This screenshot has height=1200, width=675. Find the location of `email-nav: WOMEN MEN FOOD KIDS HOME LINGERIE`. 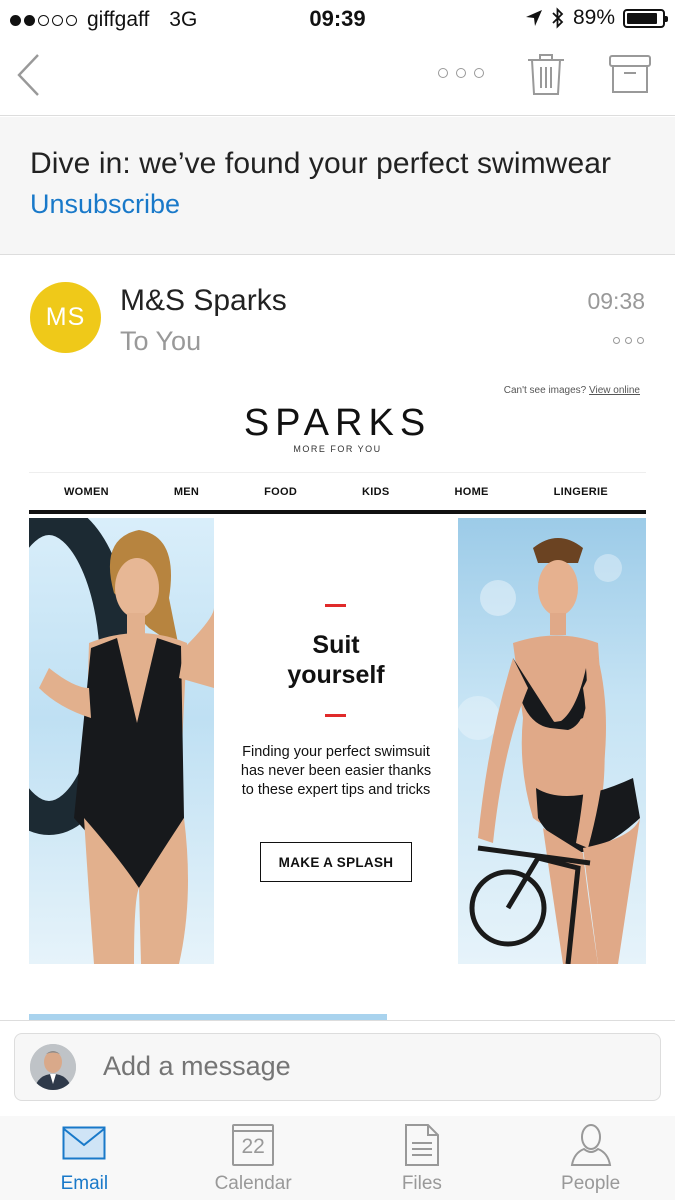

email-nav: WOMEN MEN FOOD KIDS HOME LINGERIE is located at coordinates (337, 493).